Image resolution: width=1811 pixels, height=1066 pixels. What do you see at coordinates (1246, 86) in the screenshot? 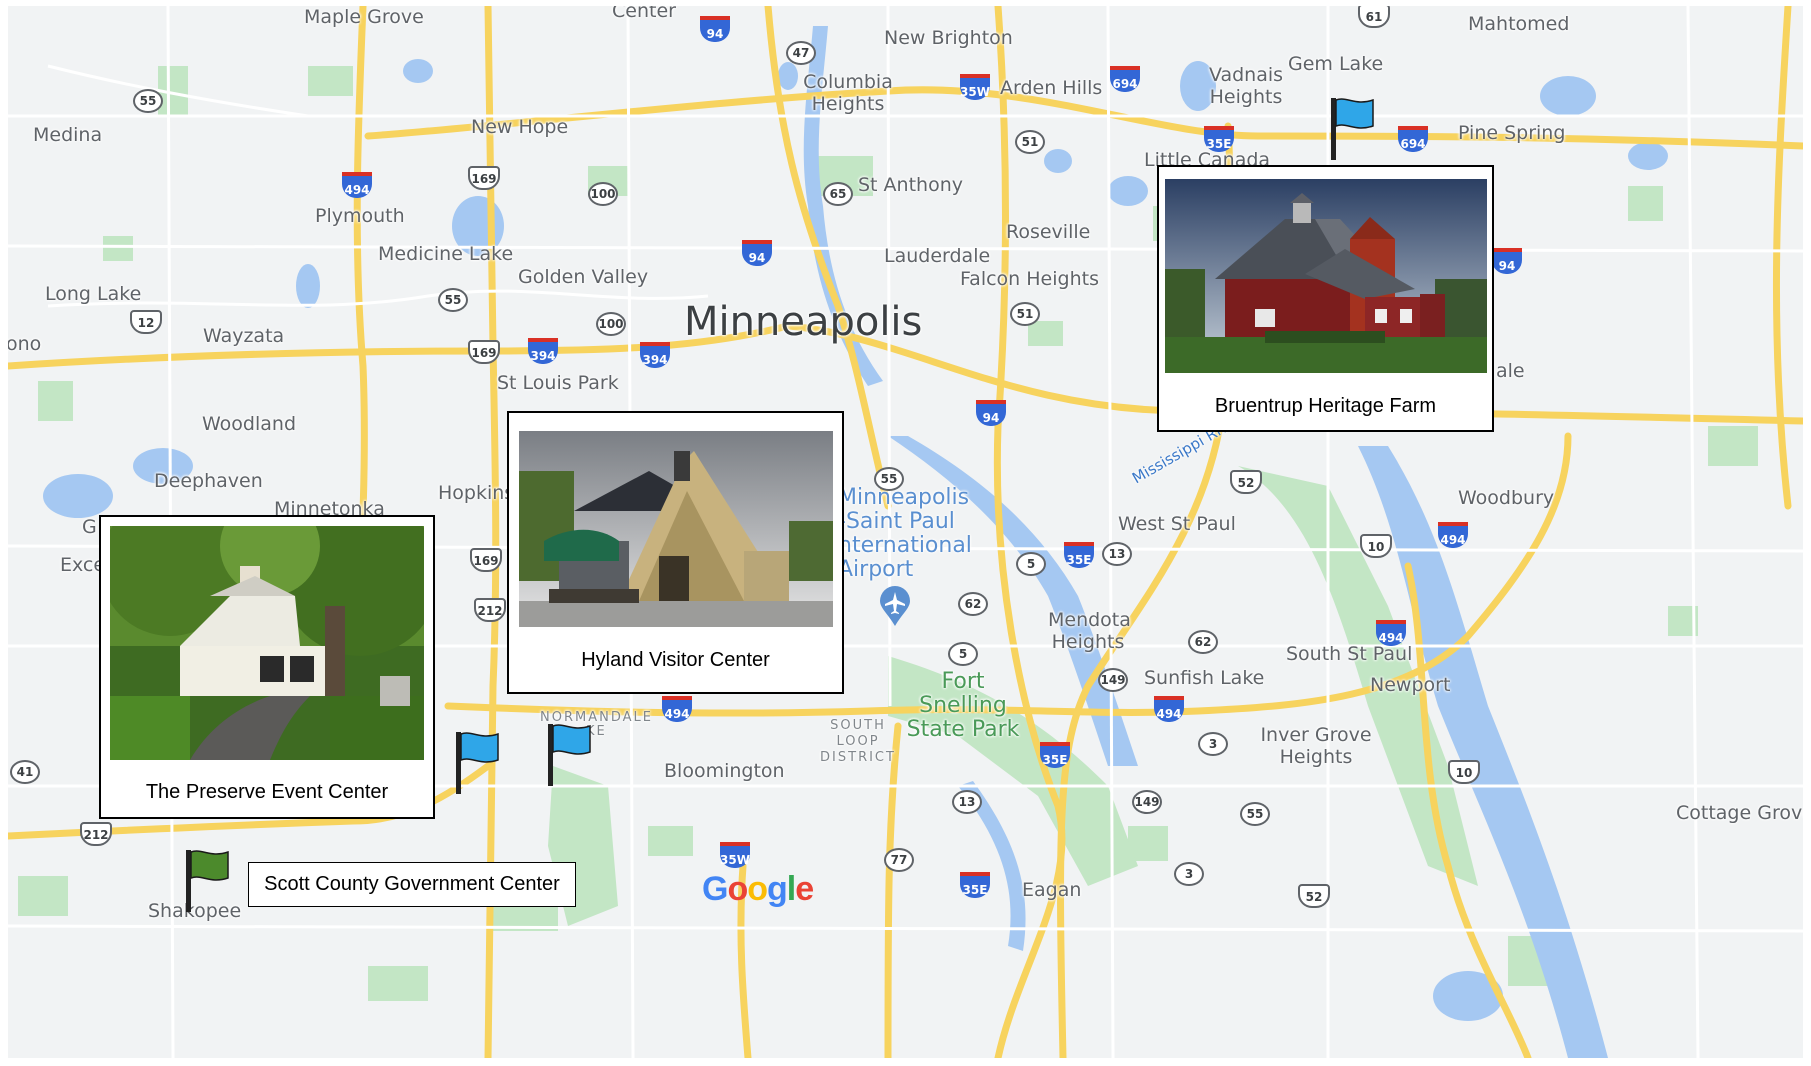
I see `place-label: Vadnais Heights` at bounding box center [1246, 86].